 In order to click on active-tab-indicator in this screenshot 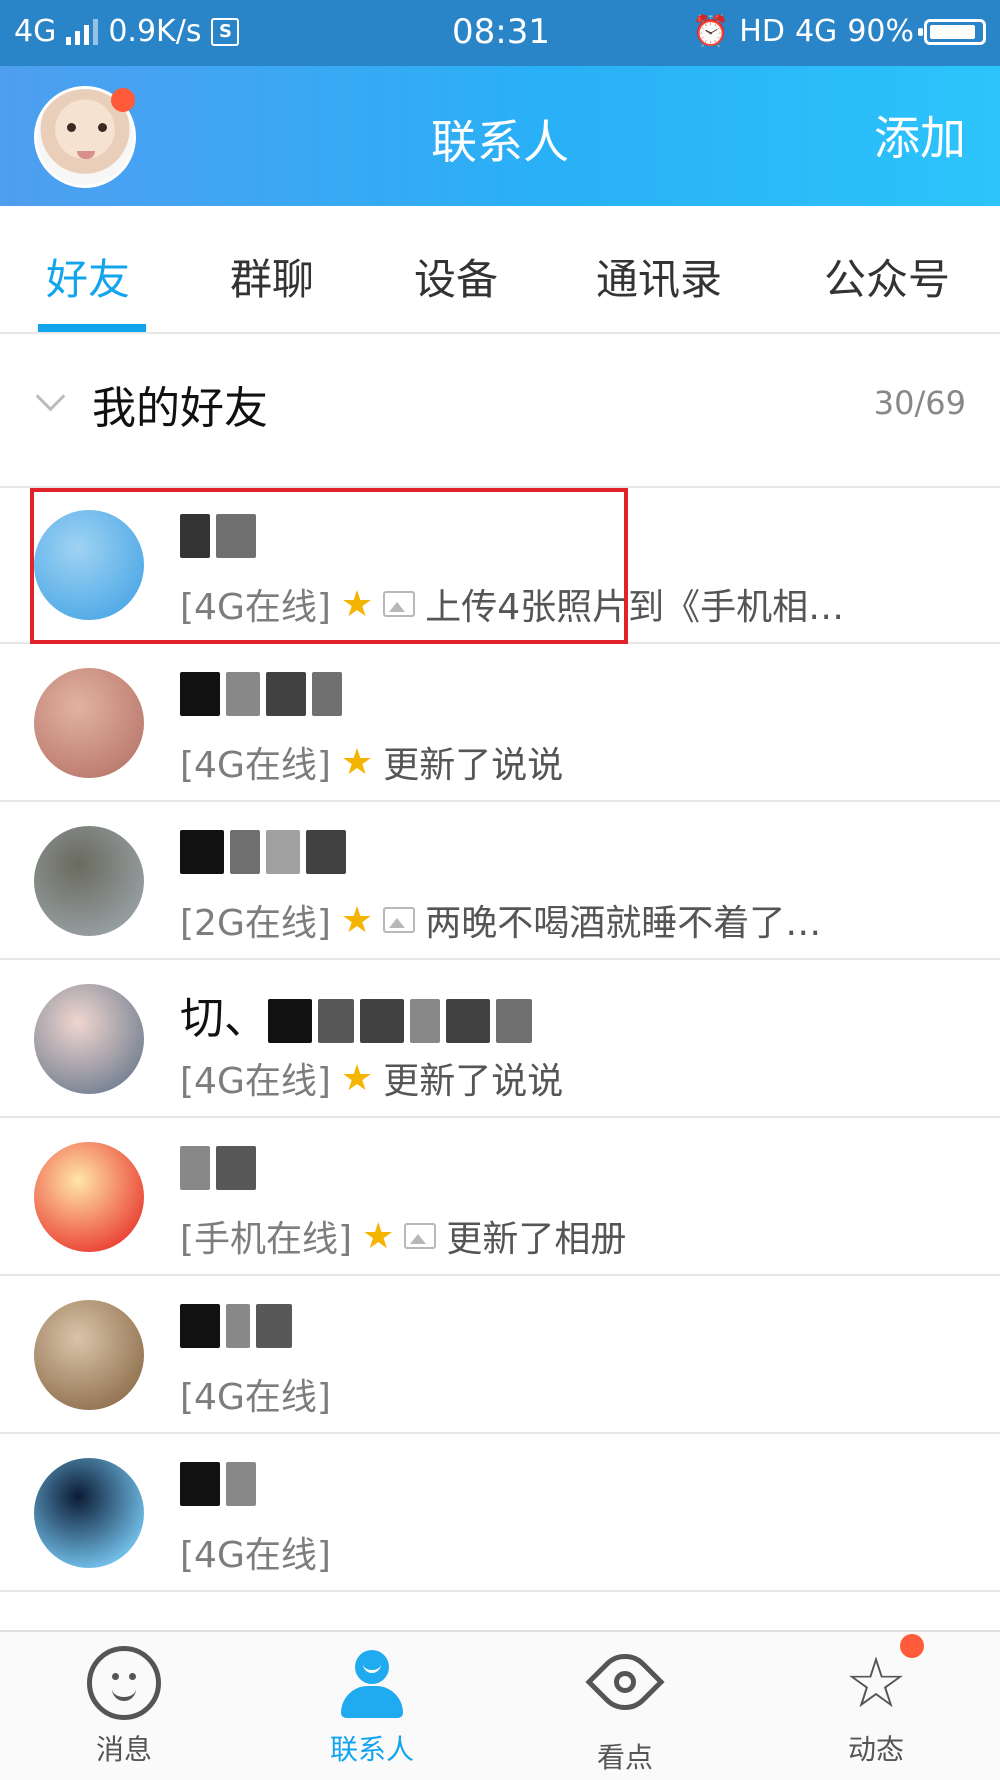, I will do `click(92, 328)`.